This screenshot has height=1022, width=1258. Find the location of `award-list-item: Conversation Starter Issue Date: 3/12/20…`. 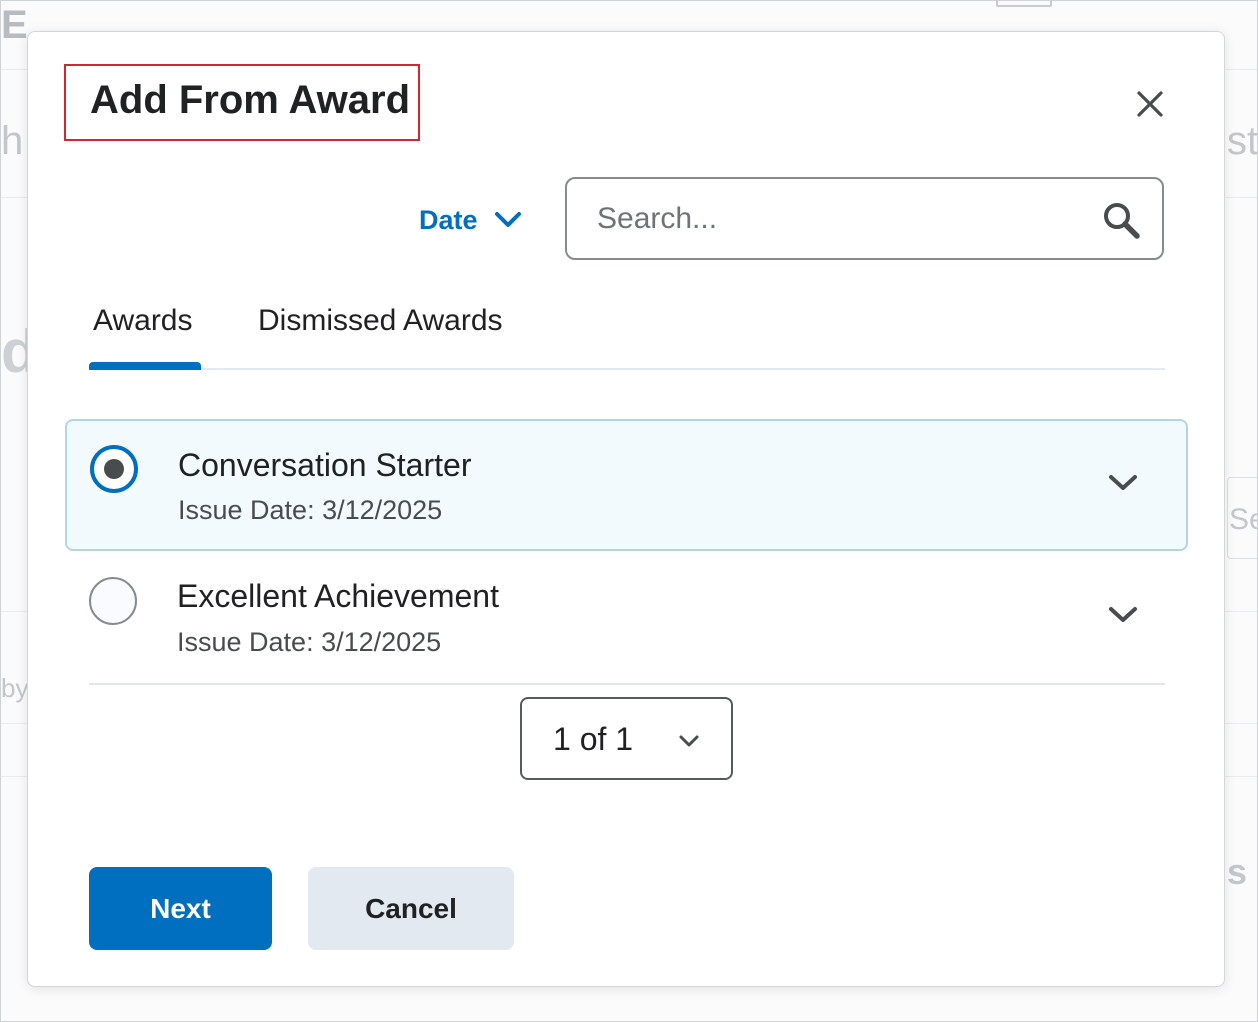

award-list-item: Conversation Starter Issue Date: 3/12/20… is located at coordinates (626, 485).